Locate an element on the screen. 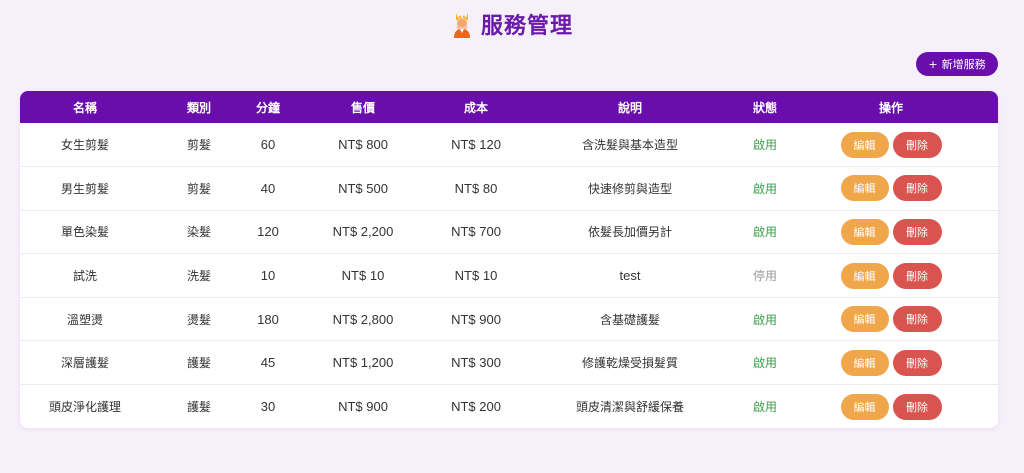 Image resolution: width=1024 pixels, height=473 pixels. cell-description: test is located at coordinates (630, 276).